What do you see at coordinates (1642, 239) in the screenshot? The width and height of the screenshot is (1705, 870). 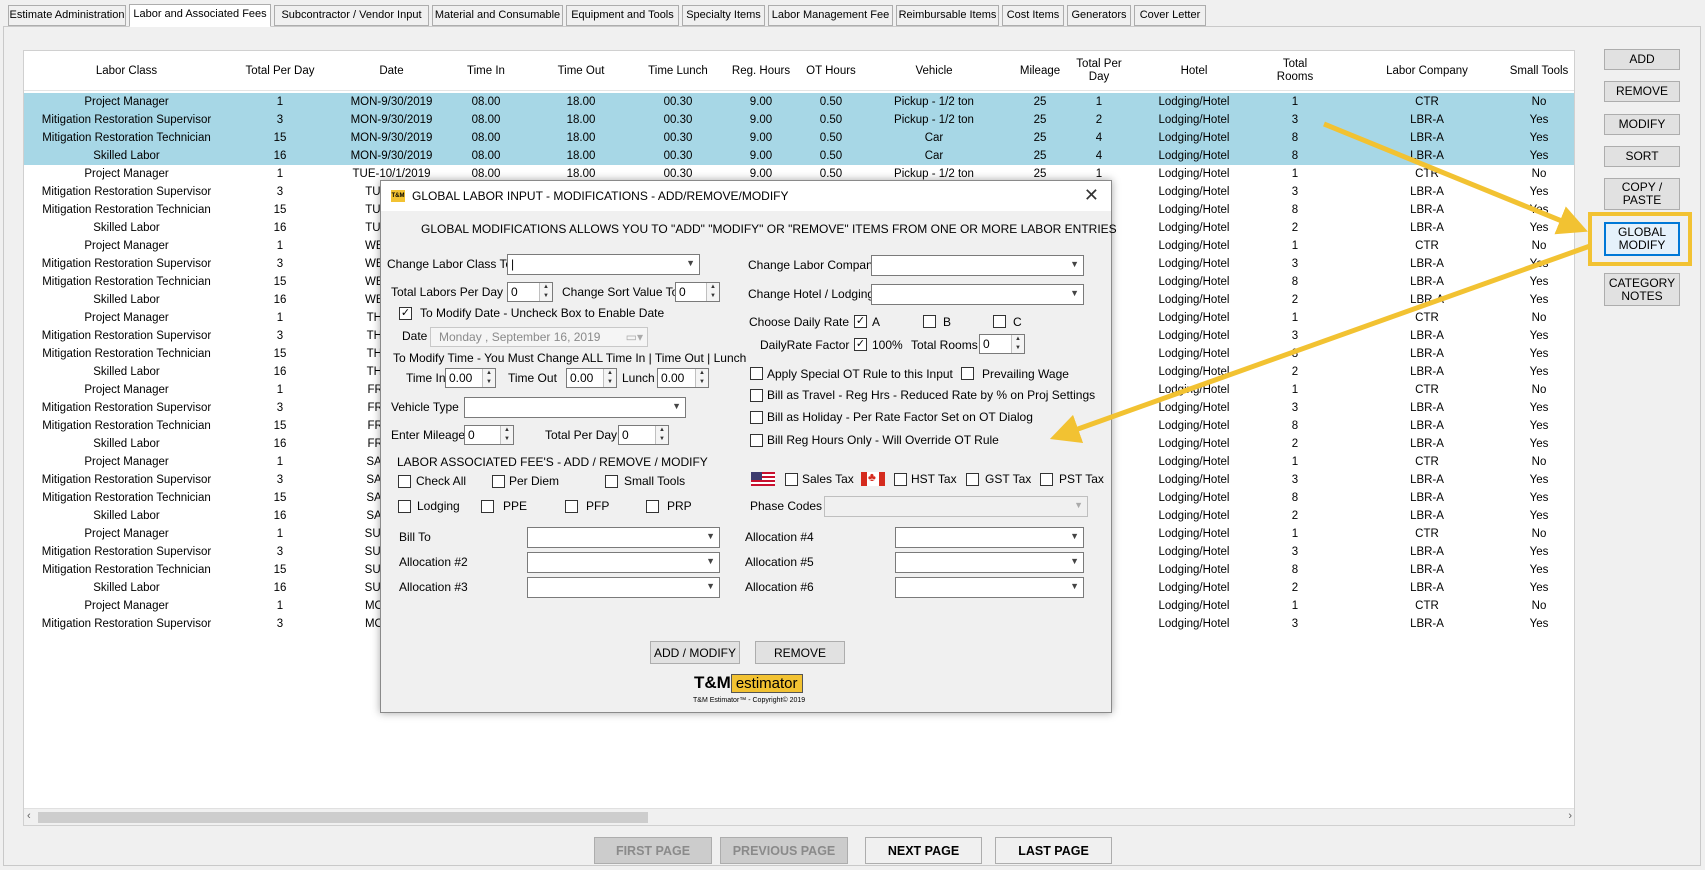 I see `global-modify-button: GLOBAL MODIFY` at bounding box center [1642, 239].